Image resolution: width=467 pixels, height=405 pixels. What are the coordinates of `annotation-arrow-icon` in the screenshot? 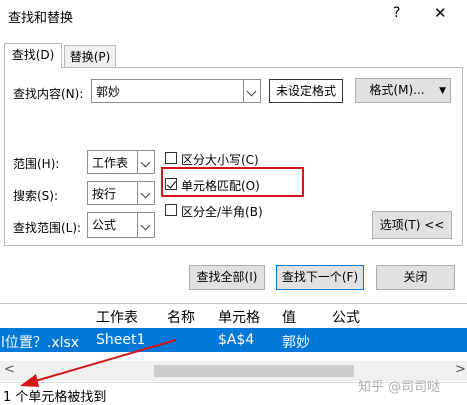 It's located at (98, 363).